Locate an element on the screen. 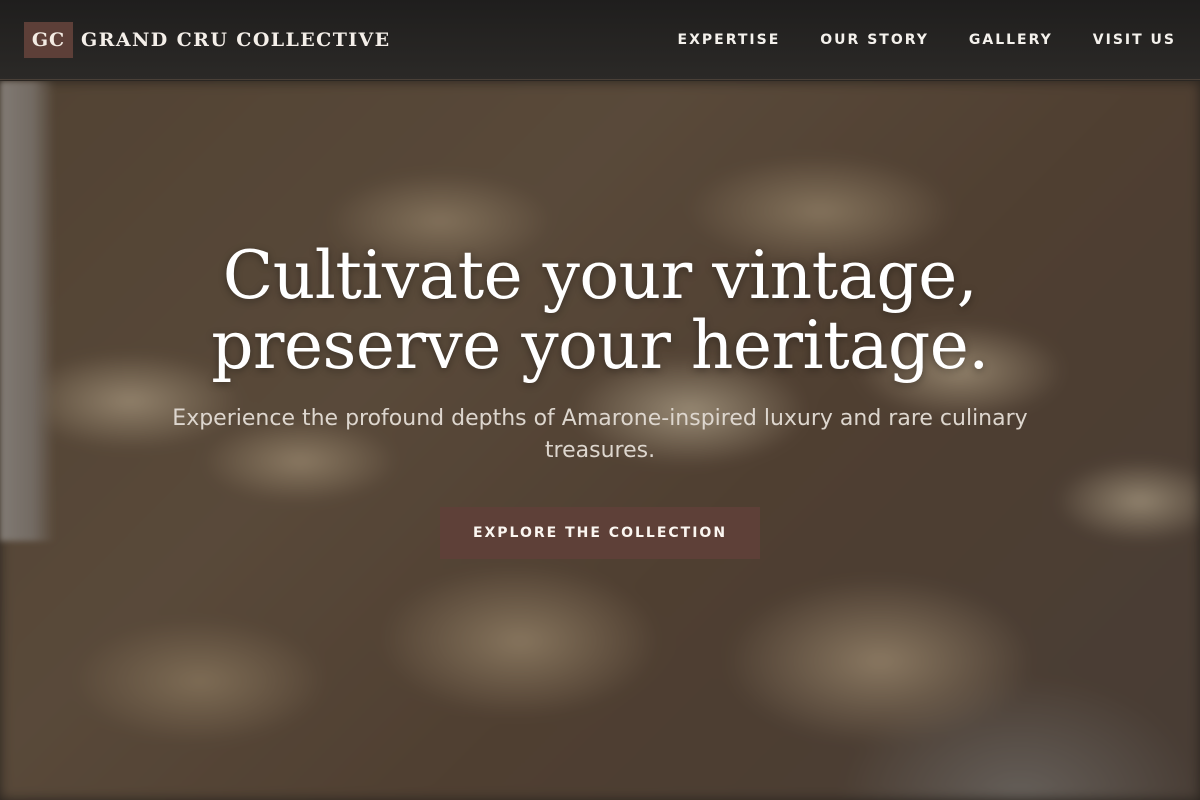 Image resolution: width=1200 pixels, height=800 pixels. nav-link-our-story: OUR STORY is located at coordinates (874, 40).